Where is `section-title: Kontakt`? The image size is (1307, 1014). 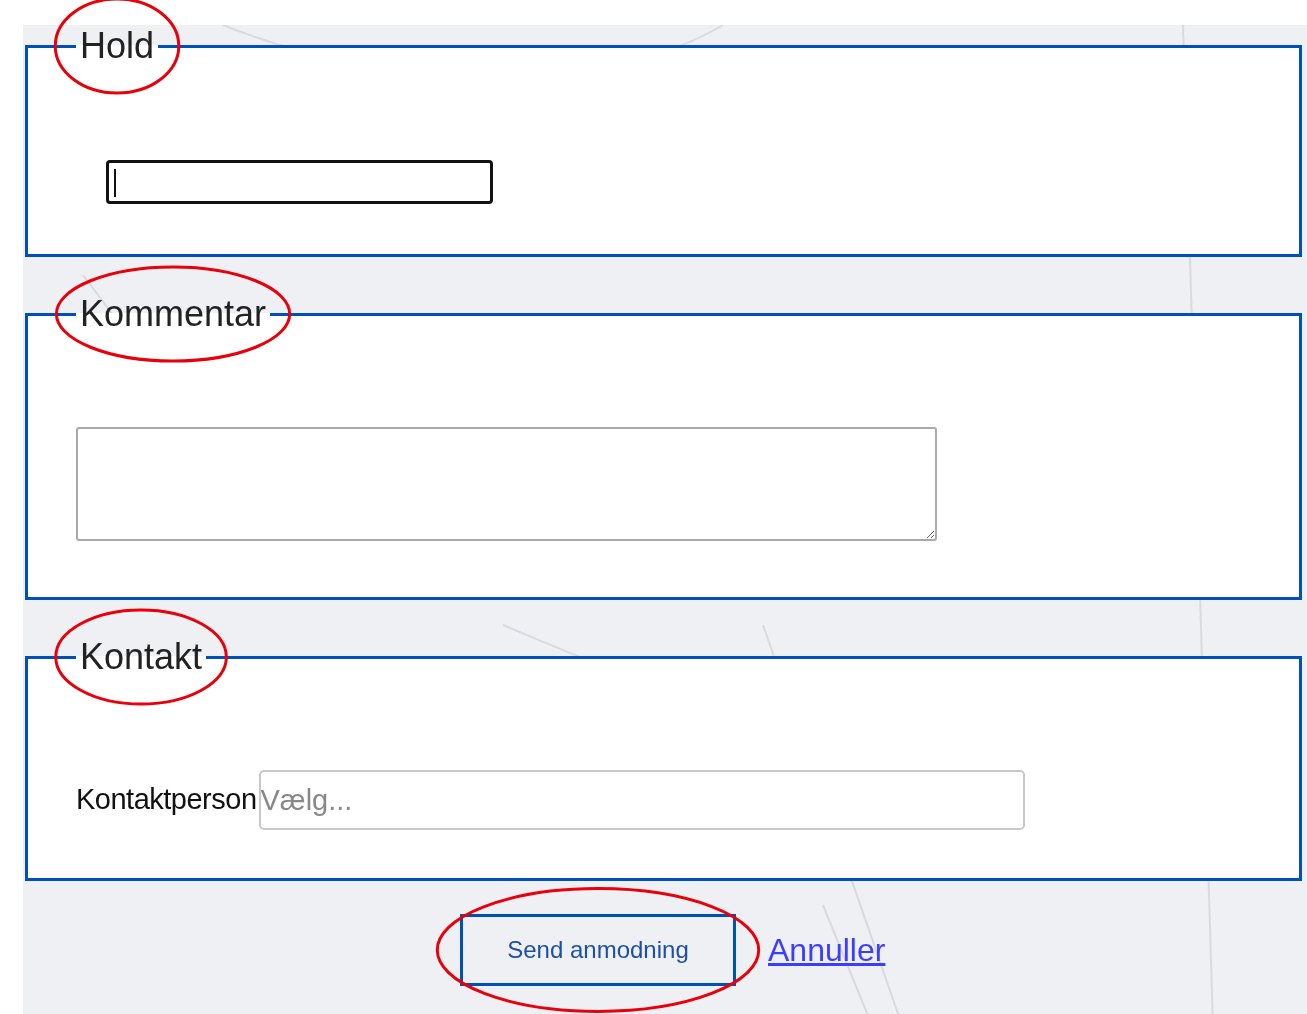
section-title: Kontakt is located at coordinates (141, 656).